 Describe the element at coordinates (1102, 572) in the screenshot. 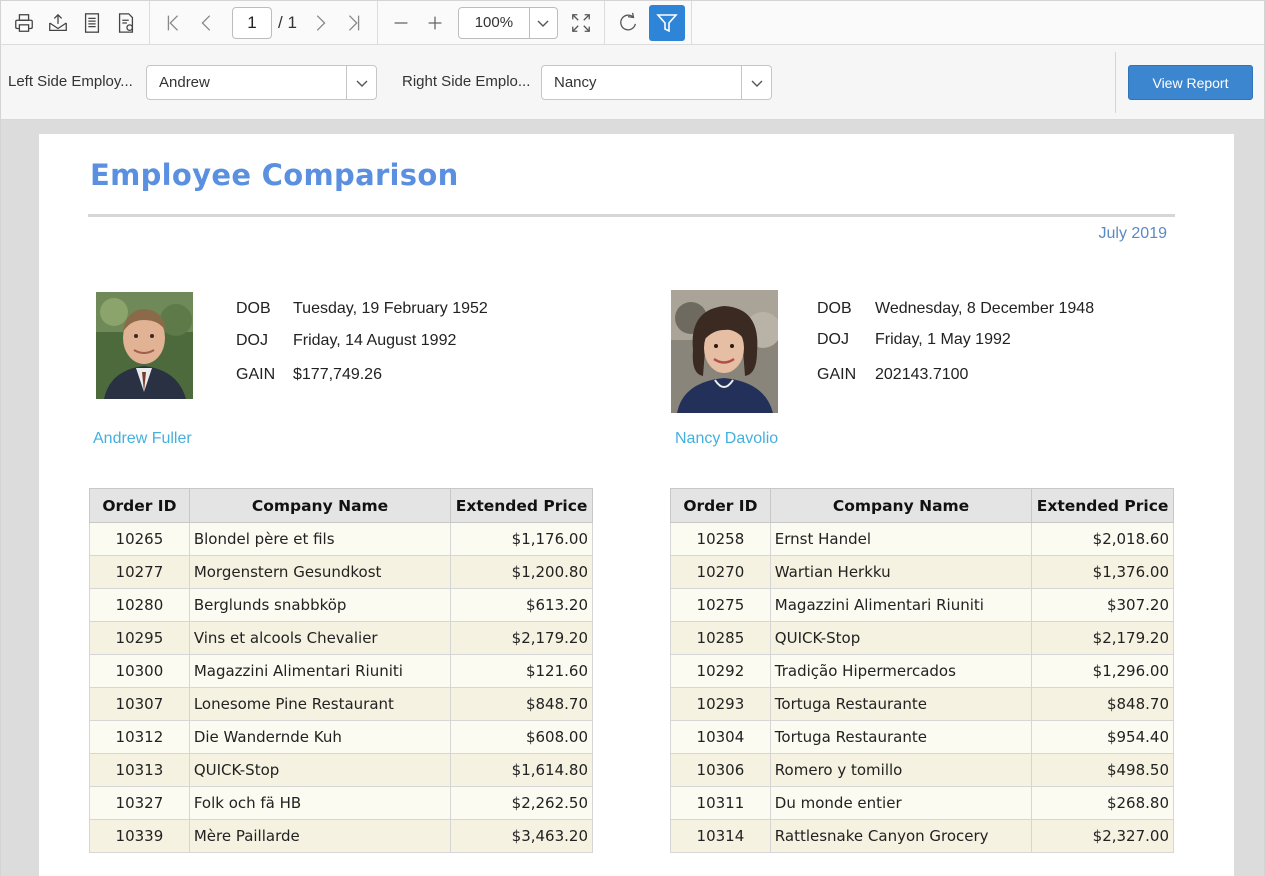

I see `extended-price-cell: $1,376.00` at that location.